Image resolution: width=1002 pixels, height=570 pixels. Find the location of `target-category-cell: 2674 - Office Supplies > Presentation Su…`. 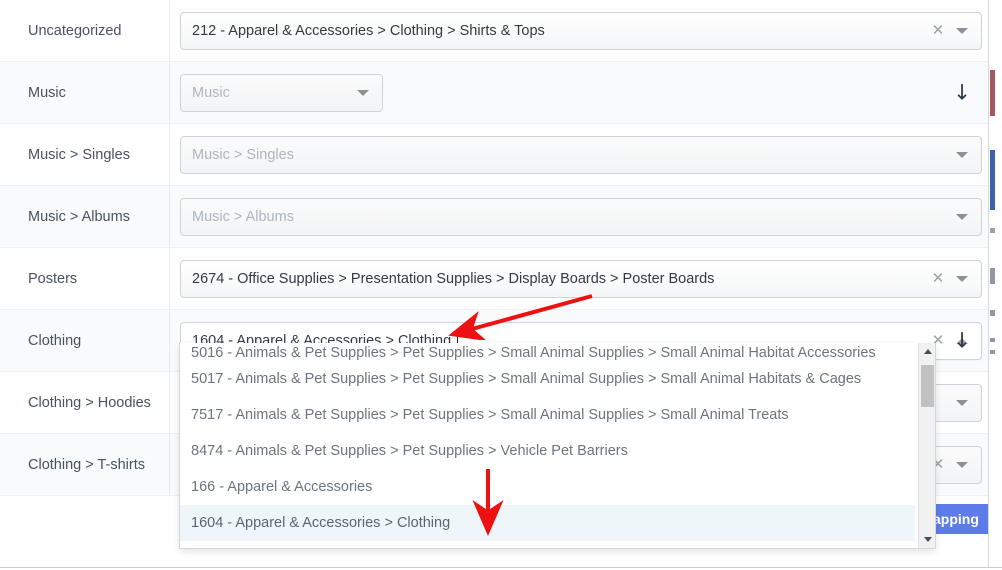

target-category-cell: 2674 - Office Supplies > Presentation Su… is located at coordinates (579, 278).